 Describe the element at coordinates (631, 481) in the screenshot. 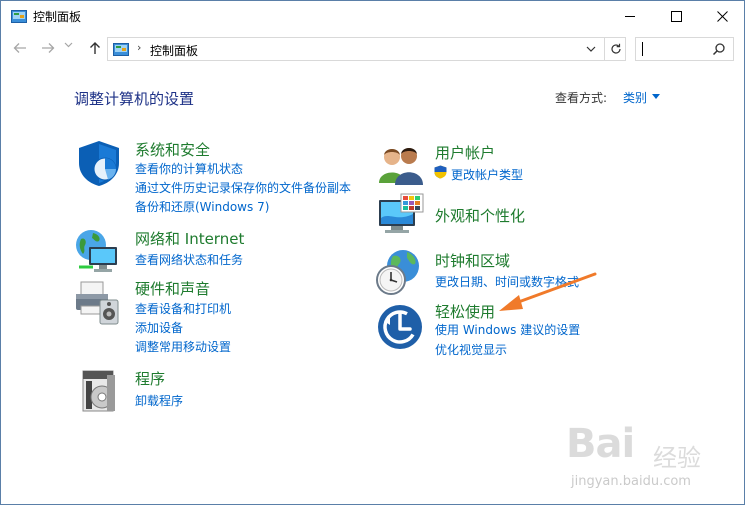

I see `baidu-watermark-url: jingyan.baidu.com` at that location.